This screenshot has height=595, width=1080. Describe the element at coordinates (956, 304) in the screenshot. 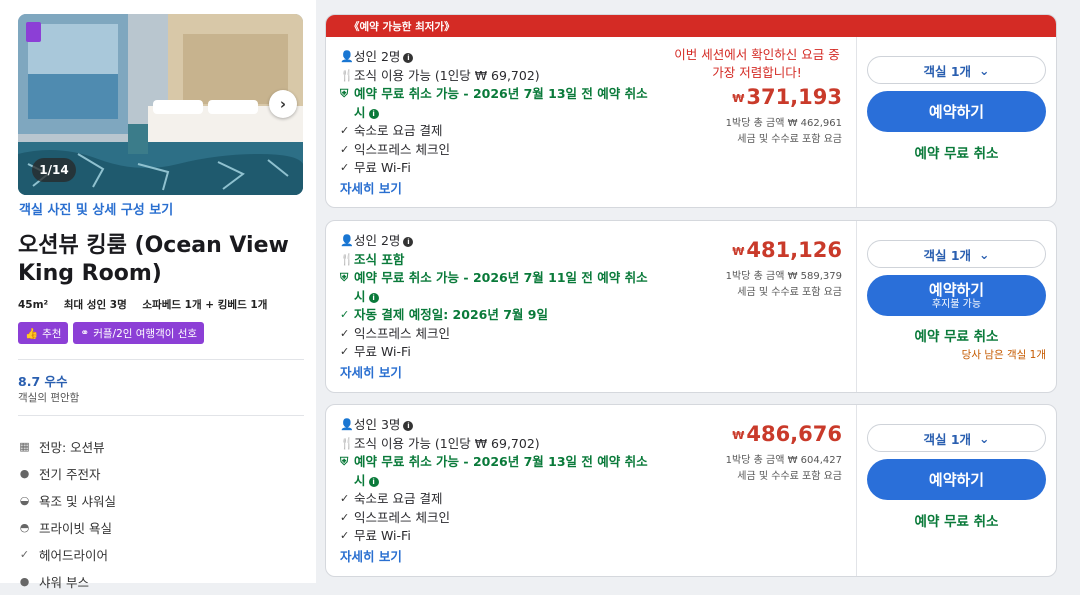

I see `book-button-sublabel: 후지불 가능` at that location.